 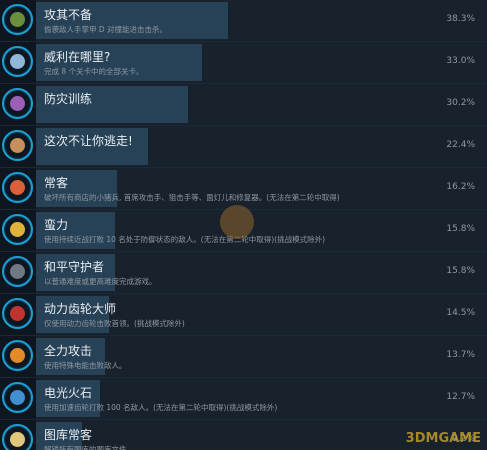 I want to click on achievement-row: 防灾训练 30.2%, so click(x=243, y=104).